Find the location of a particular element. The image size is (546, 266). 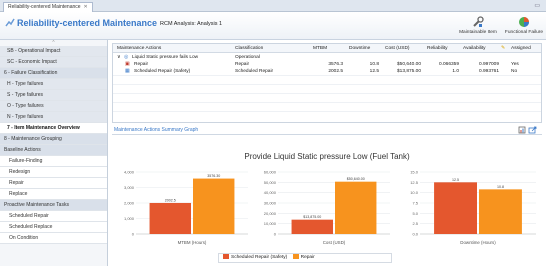

tab-rcm: Reliability-centered Maintenance ✕ is located at coordinates (48, 7).